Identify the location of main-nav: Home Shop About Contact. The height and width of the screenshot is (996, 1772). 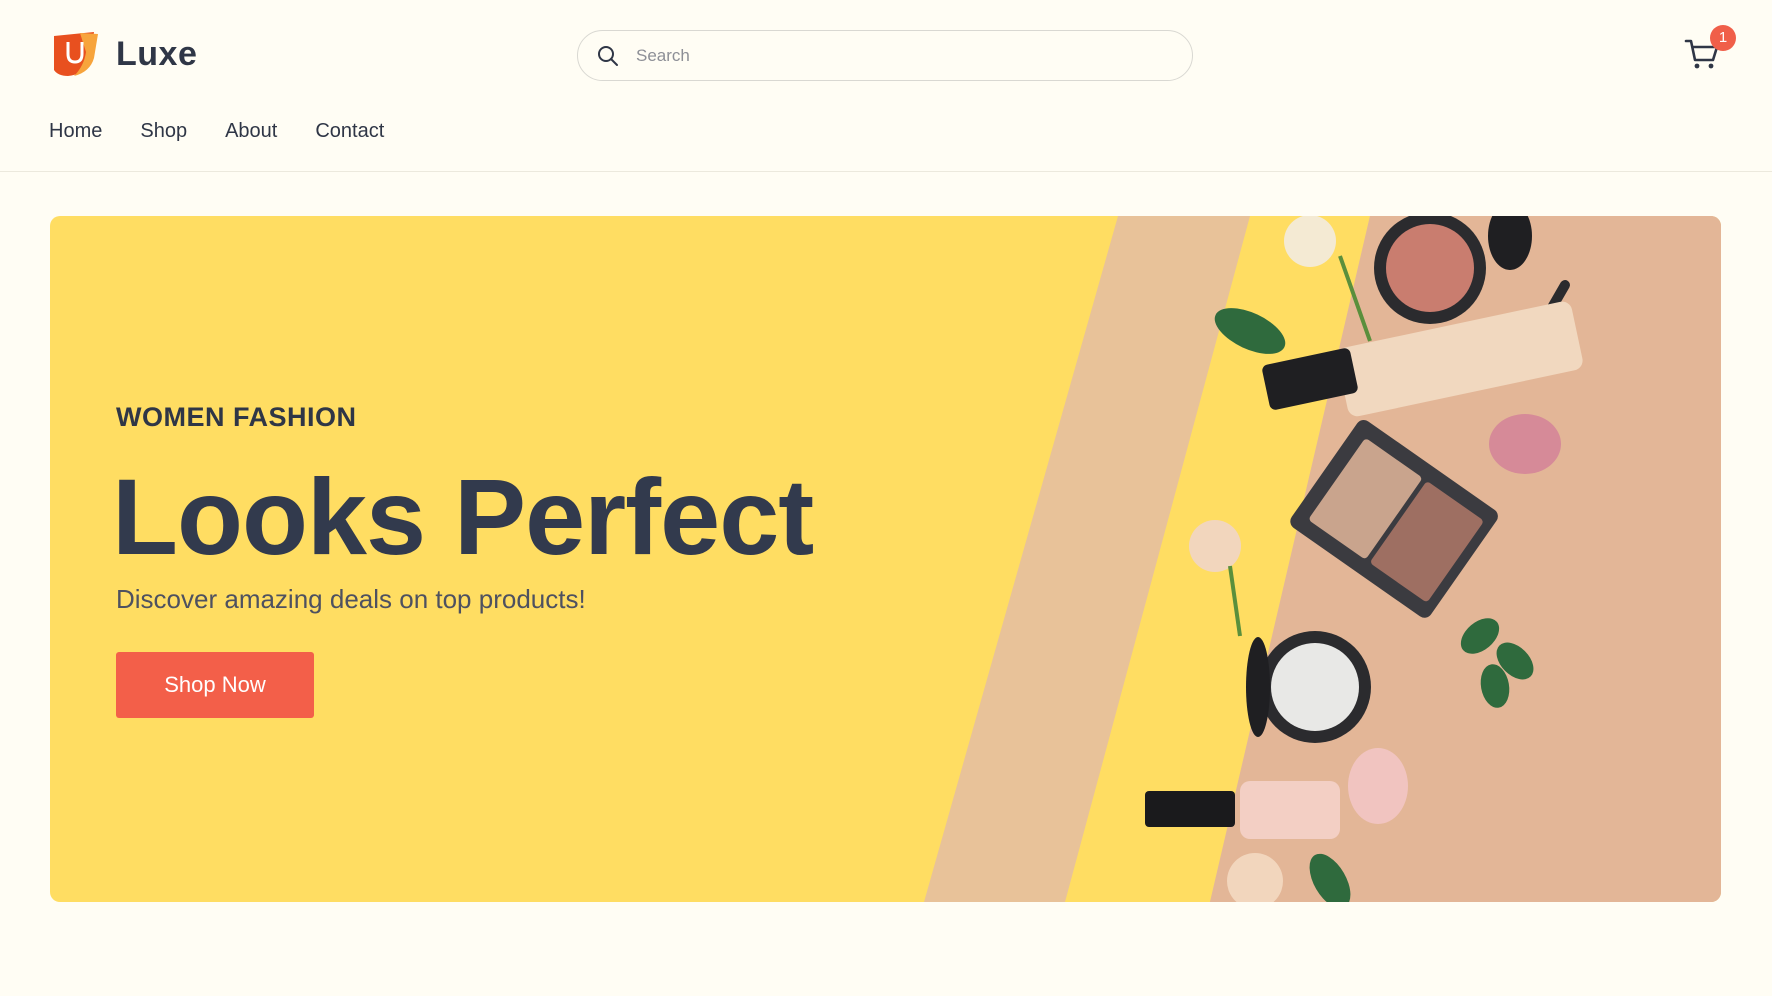
(216, 131).